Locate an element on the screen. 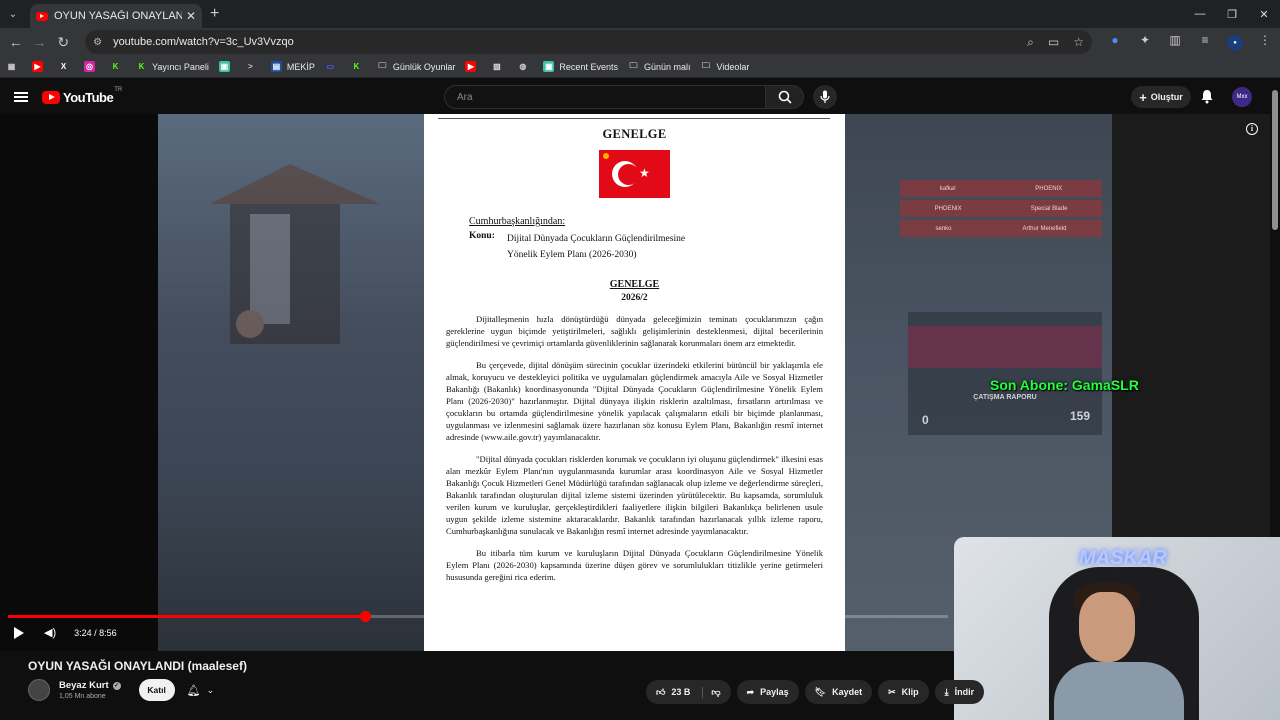 Image resolution: width=1280 pixels, height=720 pixels. browser-menu-icon: ⋮ is located at coordinates (1265, 42).